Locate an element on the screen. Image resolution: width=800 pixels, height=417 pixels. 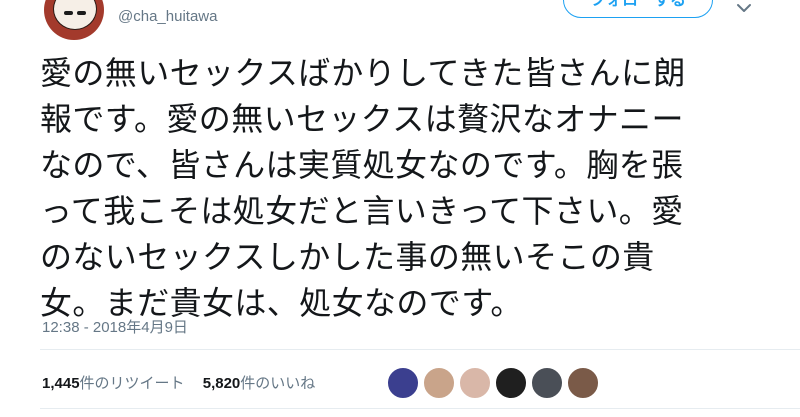
tweet-line: なので、皆さんは実質処女なのです。胸を張 is located at coordinates (362, 165).